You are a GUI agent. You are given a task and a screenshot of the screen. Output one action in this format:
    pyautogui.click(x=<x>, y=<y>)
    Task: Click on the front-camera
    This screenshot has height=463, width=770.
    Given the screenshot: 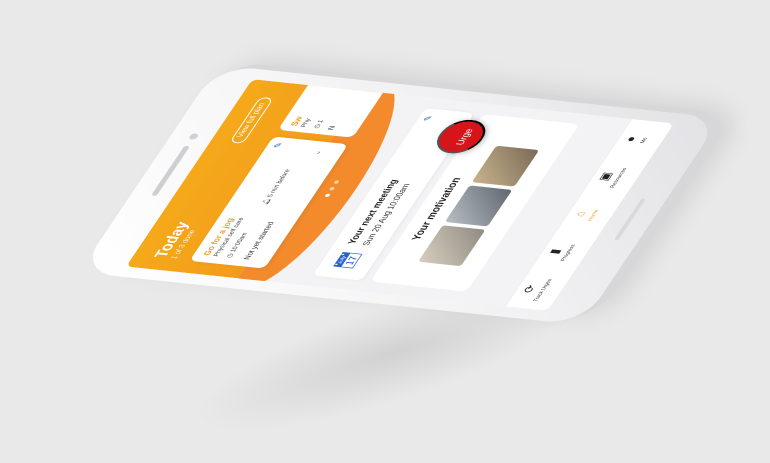 What is the action you would take?
    pyautogui.click(x=193, y=136)
    